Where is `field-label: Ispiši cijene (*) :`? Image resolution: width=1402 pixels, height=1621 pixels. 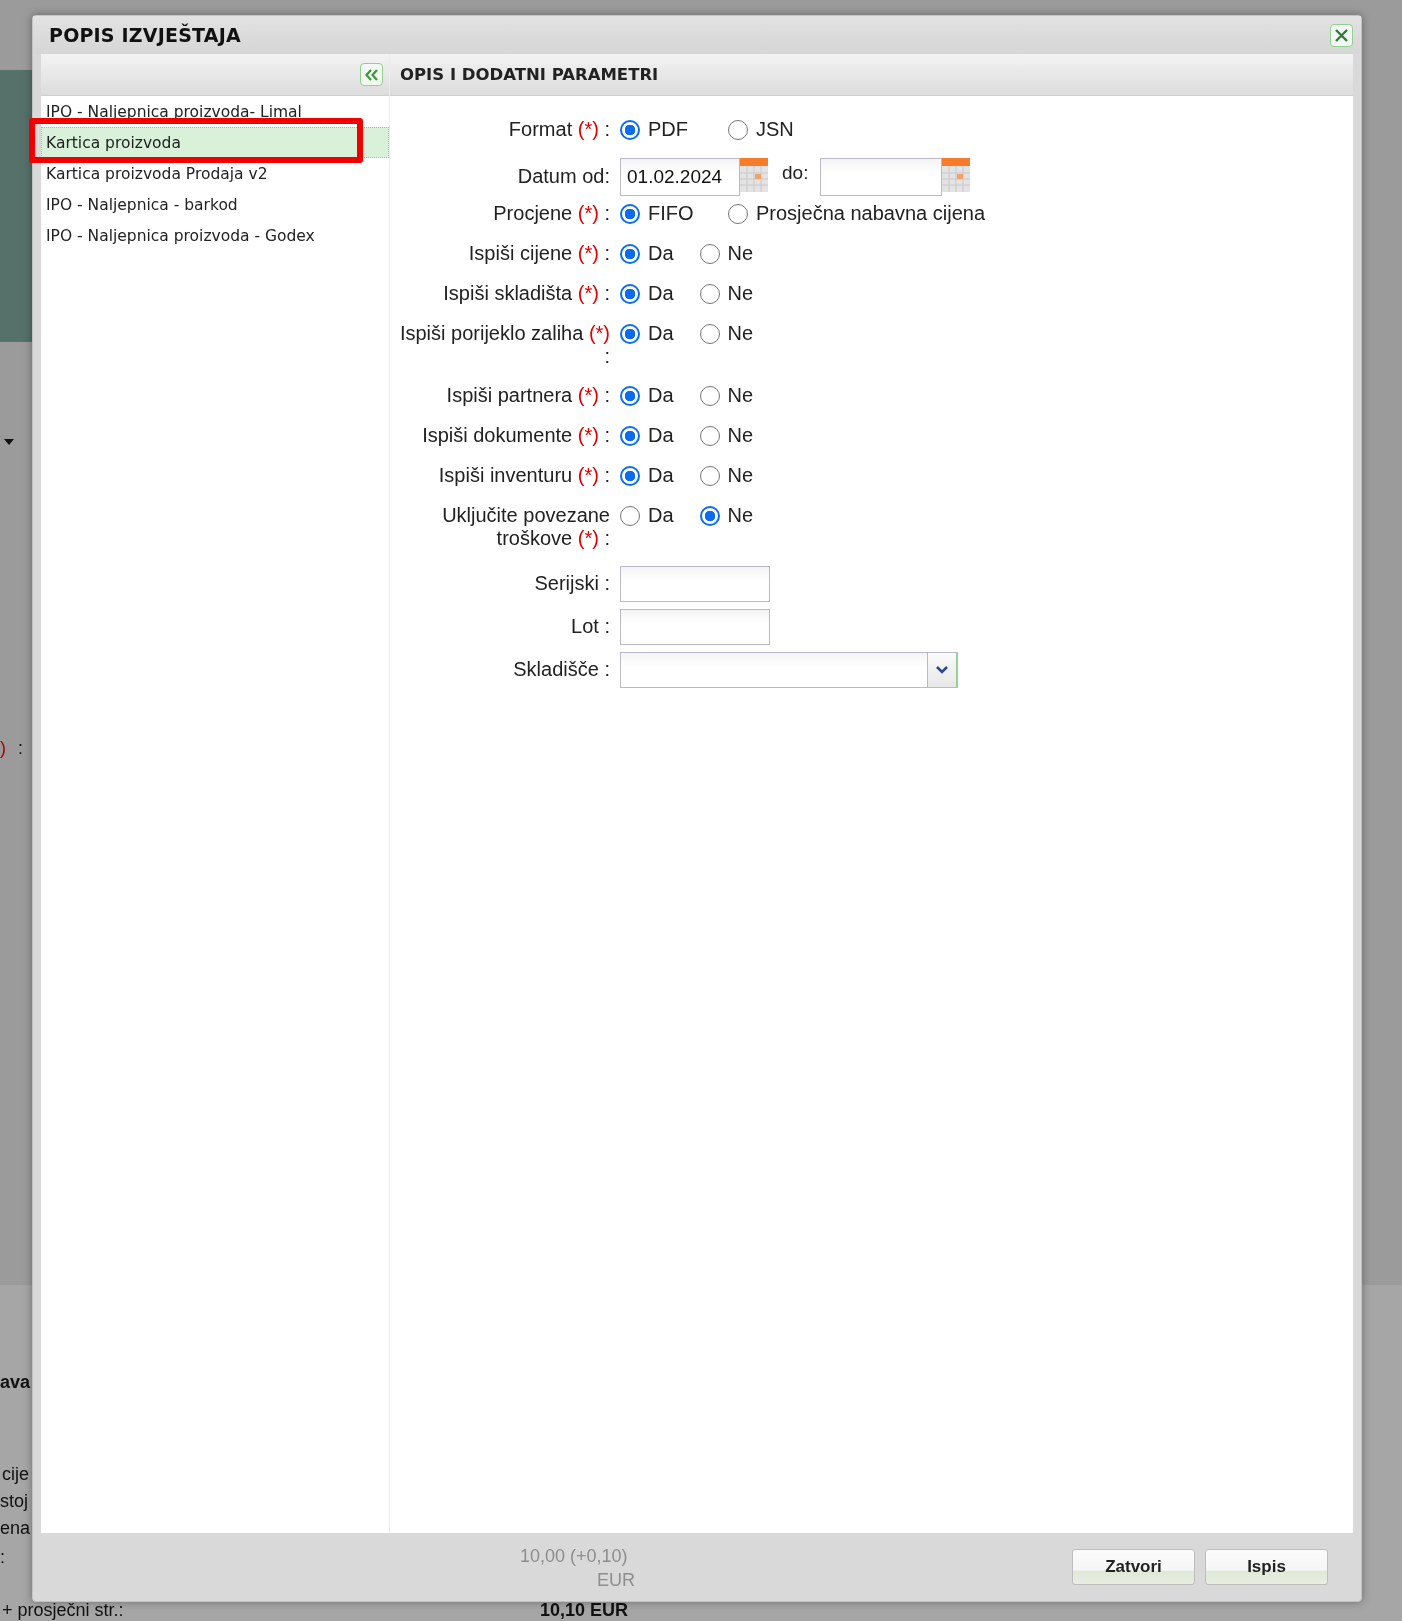
field-label: Ispiši cijene (*) : is located at coordinates (538, 253).